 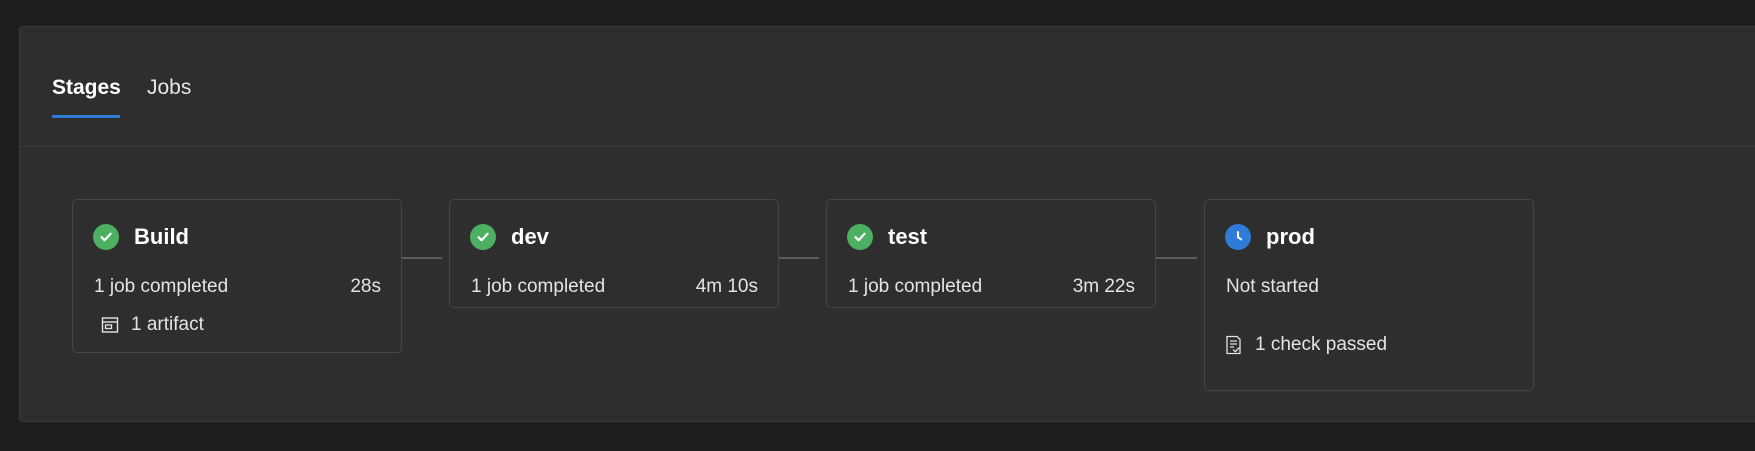 What do you see at coordinates (908, 236) in the screenshot?
I see `stage-name: test` at bounding box center [908, 236].